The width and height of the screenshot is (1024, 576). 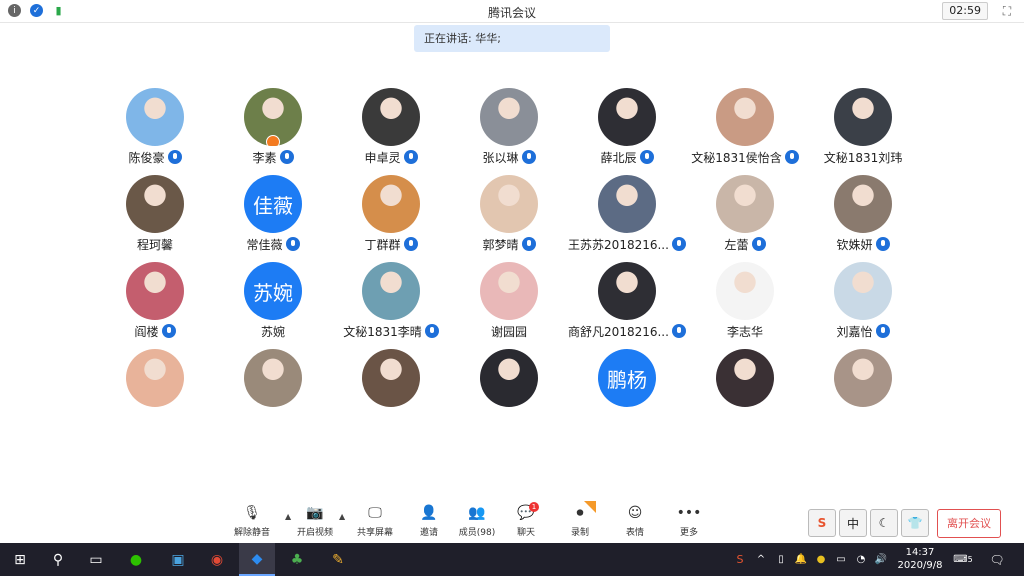 What do you see at coordinates (821, 559) in the screenshot?
I see `security-tray-icon: ●` at bounding box center [821, 559].